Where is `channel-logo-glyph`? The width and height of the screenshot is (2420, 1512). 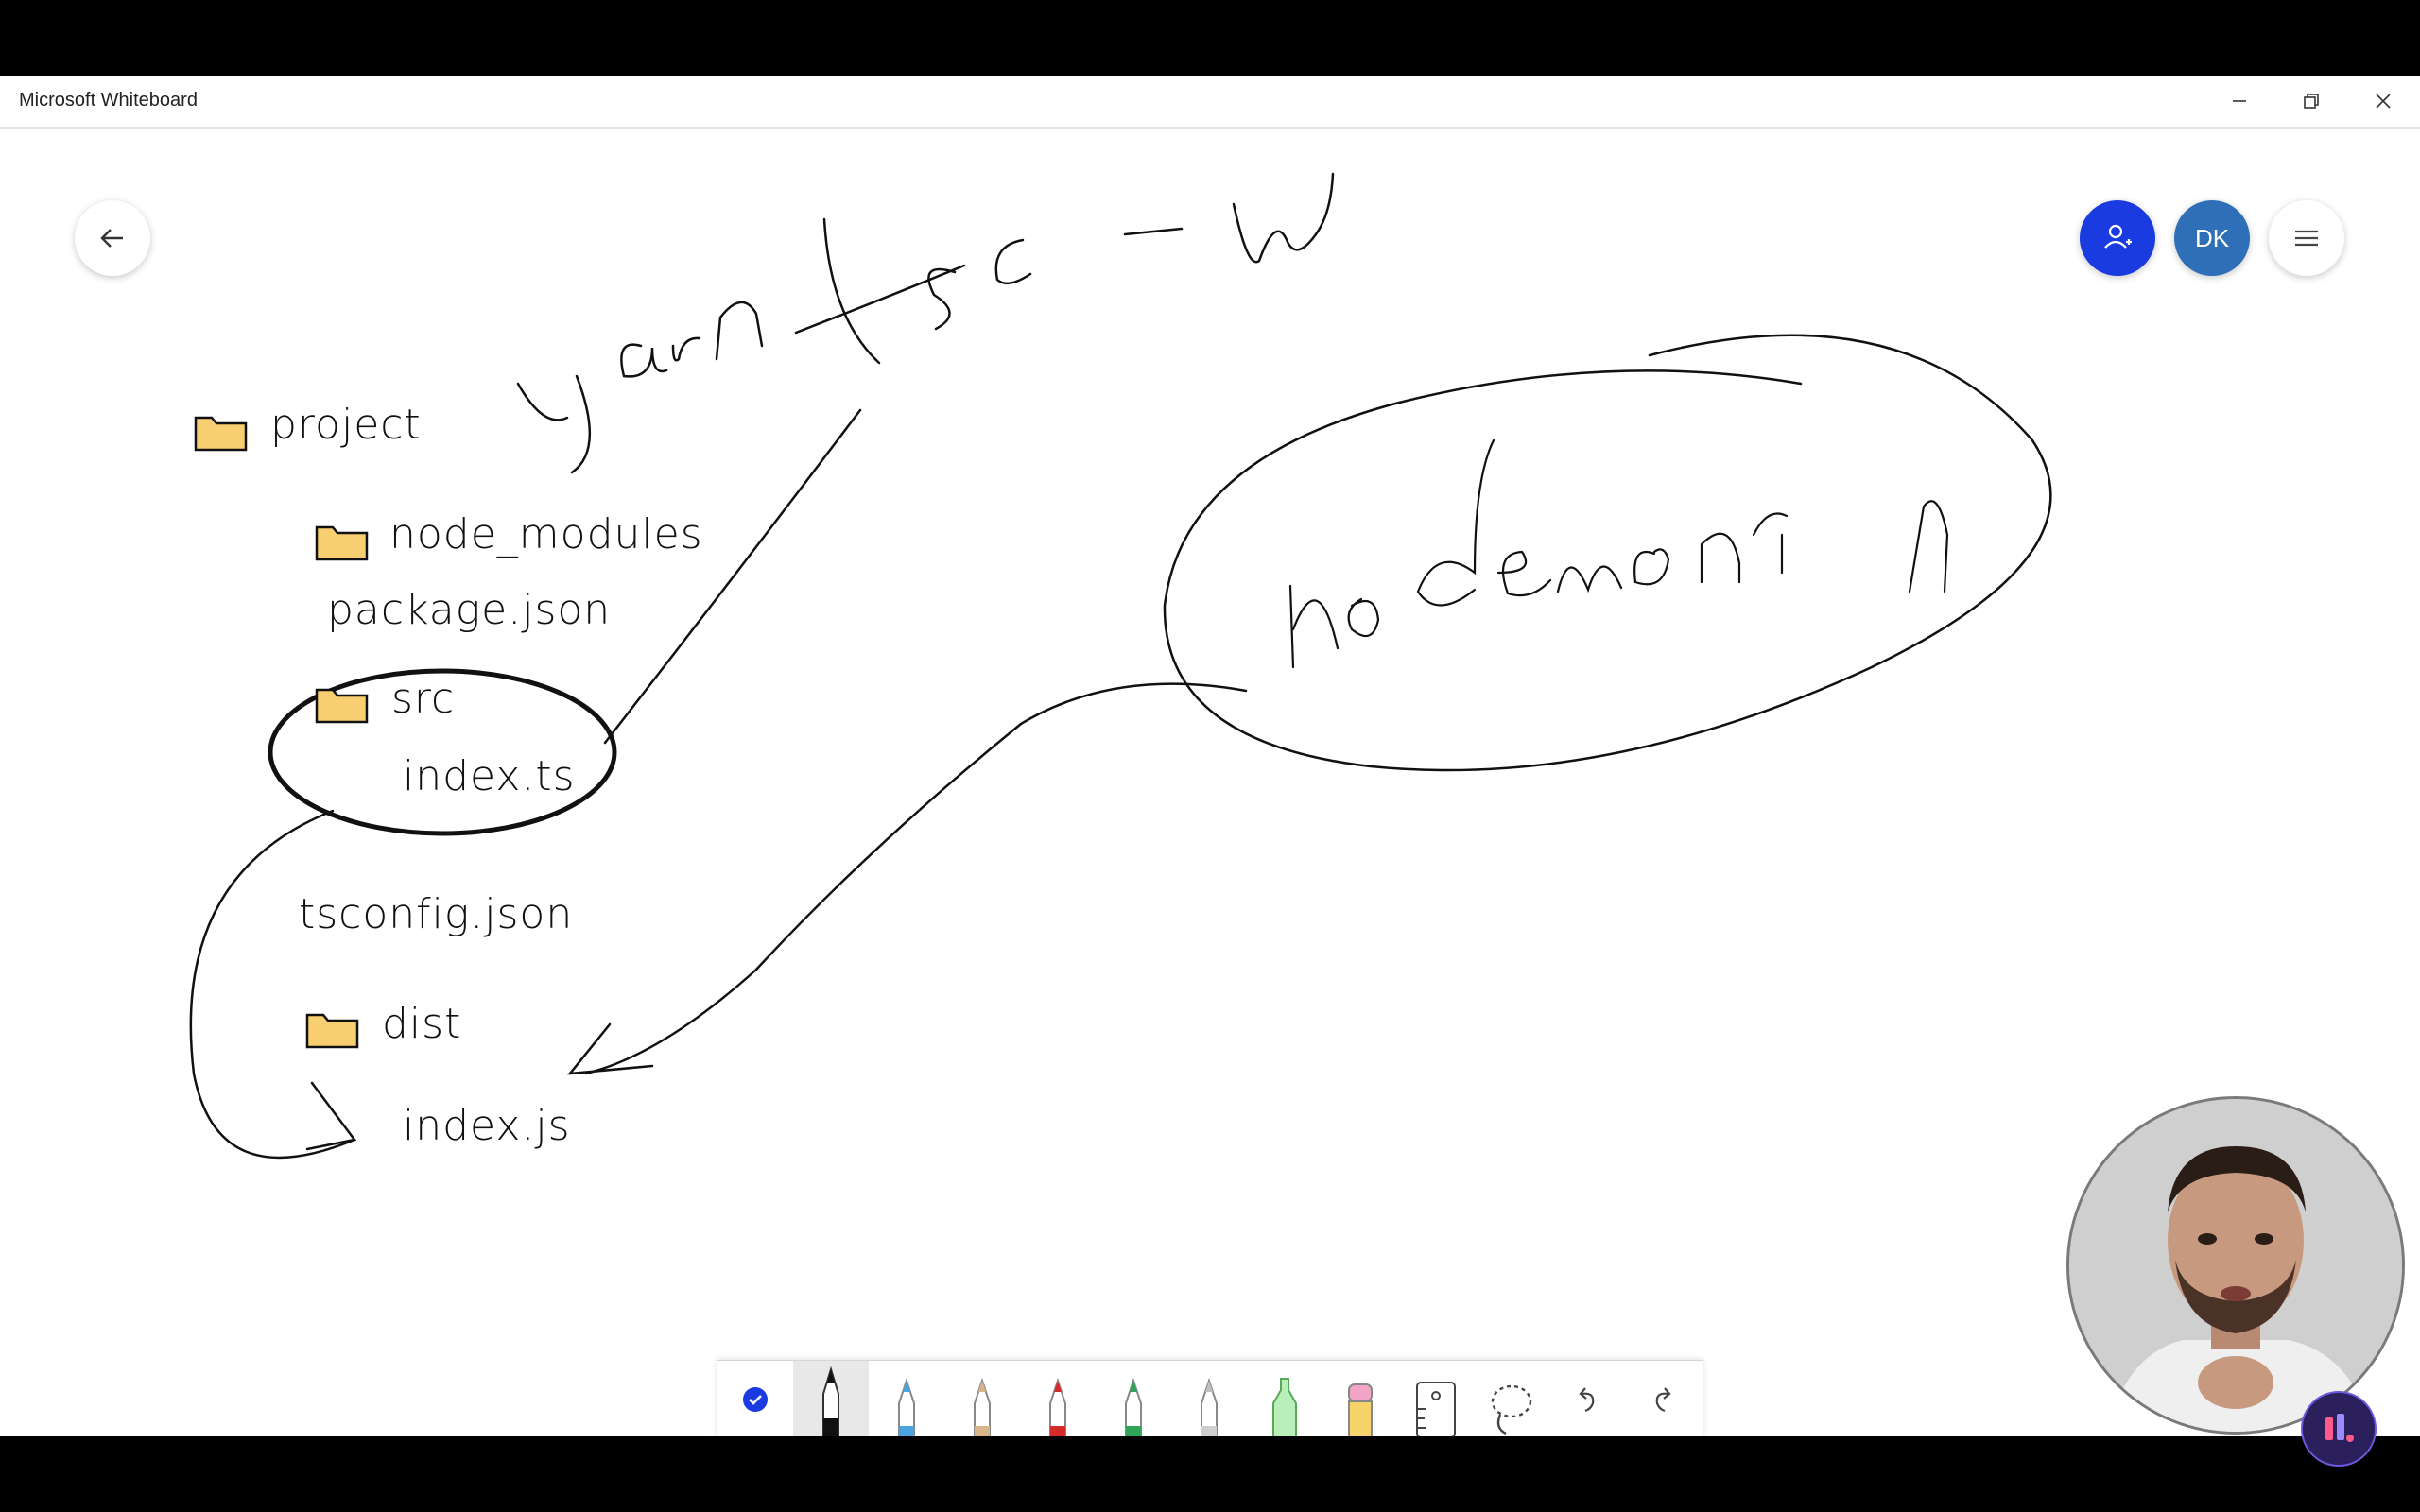
channel-logo-glyph is located at coordinates (2339, 1428).